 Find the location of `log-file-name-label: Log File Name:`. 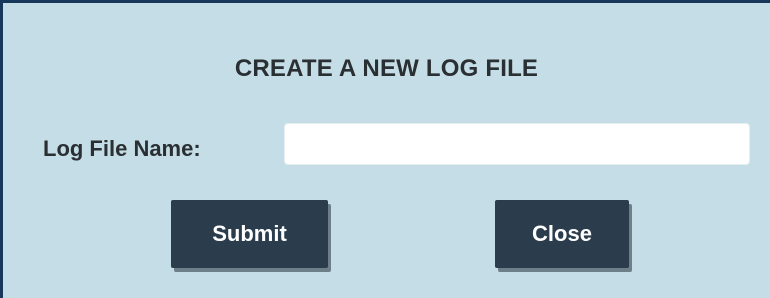

log-file-name-label: Log File Name: is located at coordinates (122, 148).